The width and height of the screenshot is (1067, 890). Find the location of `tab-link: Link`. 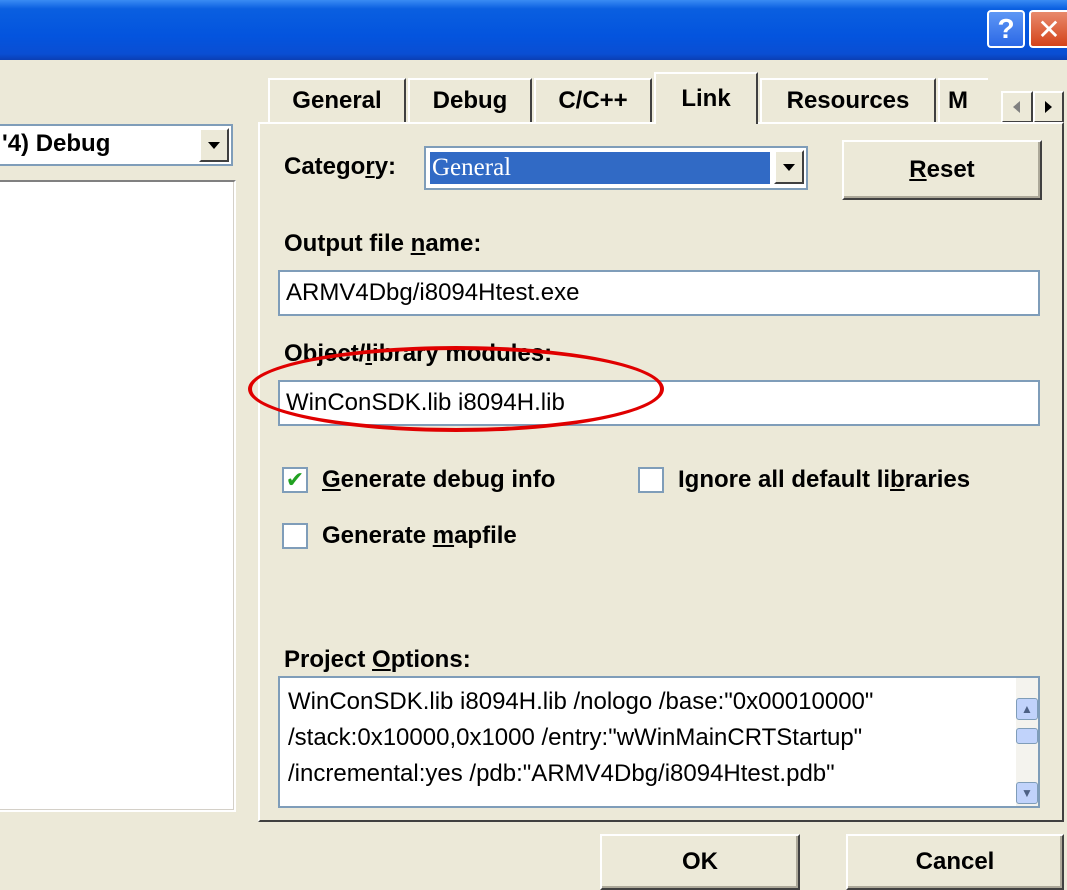

tab-link: Link is located at coordinates (706, 98).